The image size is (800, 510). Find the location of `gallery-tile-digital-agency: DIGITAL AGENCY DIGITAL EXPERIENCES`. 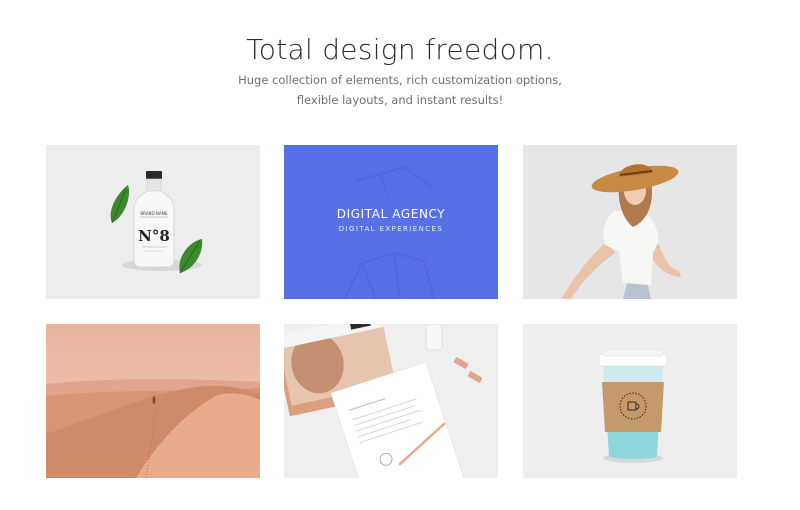

gallery-tile-digital-agency: DIGITAL AGENCY DIGITAL EXPERIENCES is located at coordinates (391, 222).